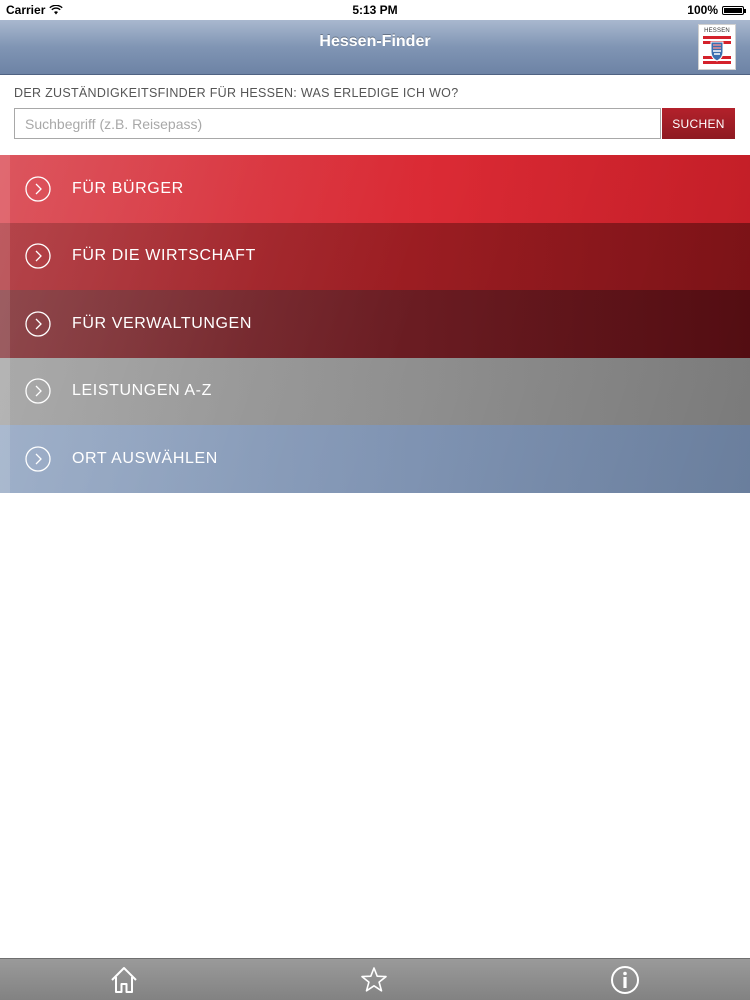  Describe the element at coordinates (164, 256) in the screenshot. I see `menu-item-label: FÜR DIE WIRTSCHAFT` at that location.